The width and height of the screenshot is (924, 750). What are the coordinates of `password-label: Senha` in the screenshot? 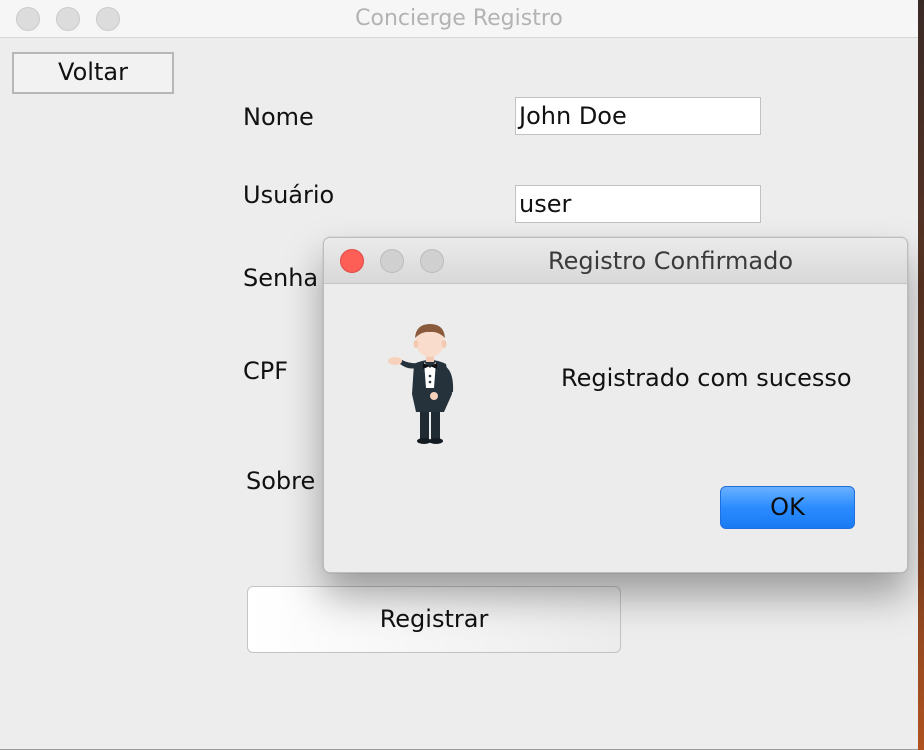 It's located at (281, 278).